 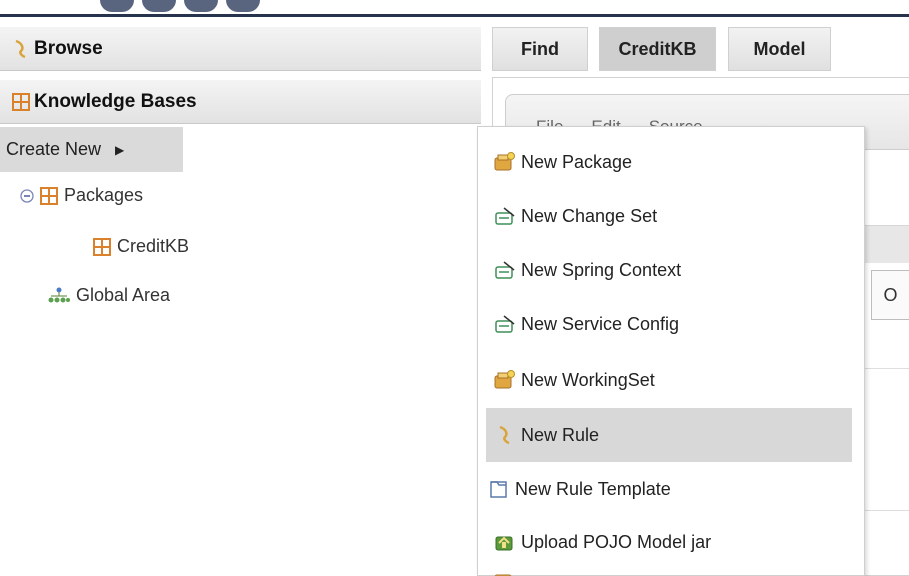 What do you see at coordinates (505, 324) in the screenshot?
I see `service-config-icon` at bounding box center [505, 324].